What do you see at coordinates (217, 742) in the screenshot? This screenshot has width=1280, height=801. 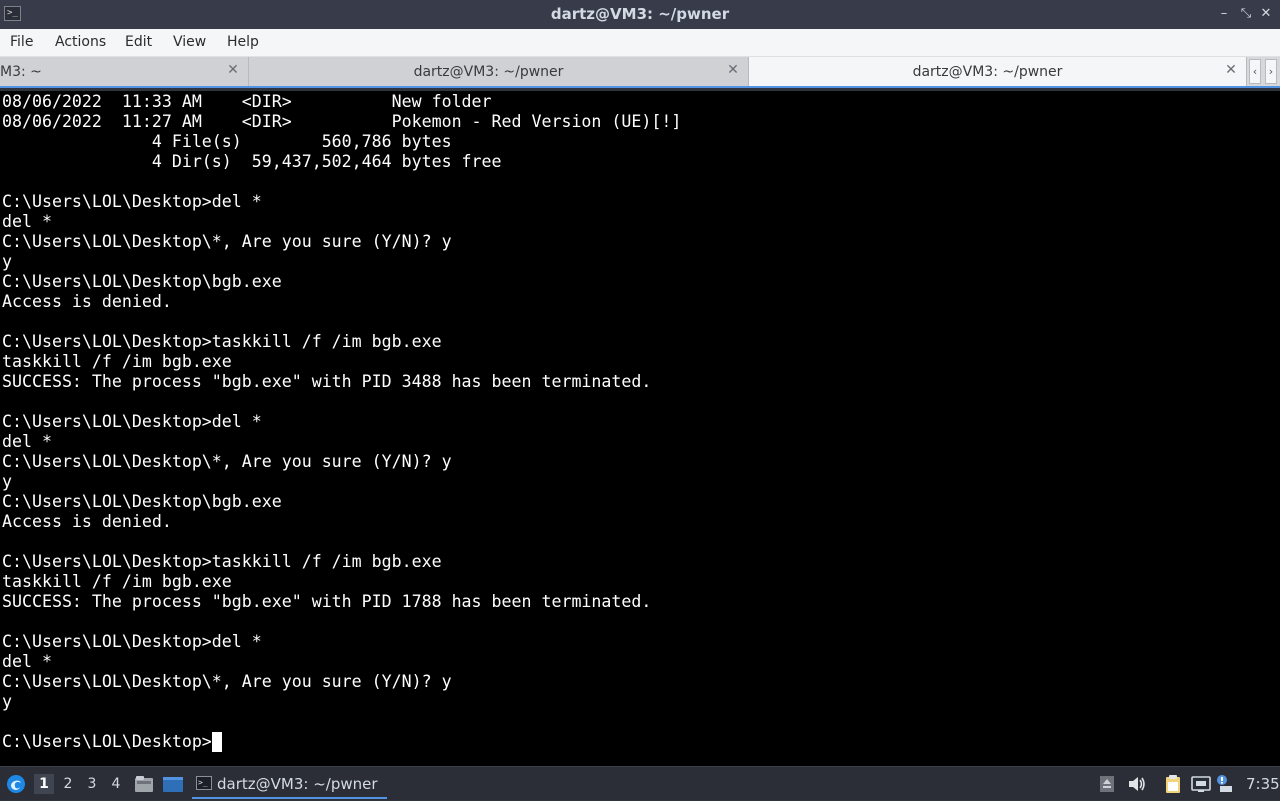 I see `terminal-cursor` at bounding box center [217, 742].